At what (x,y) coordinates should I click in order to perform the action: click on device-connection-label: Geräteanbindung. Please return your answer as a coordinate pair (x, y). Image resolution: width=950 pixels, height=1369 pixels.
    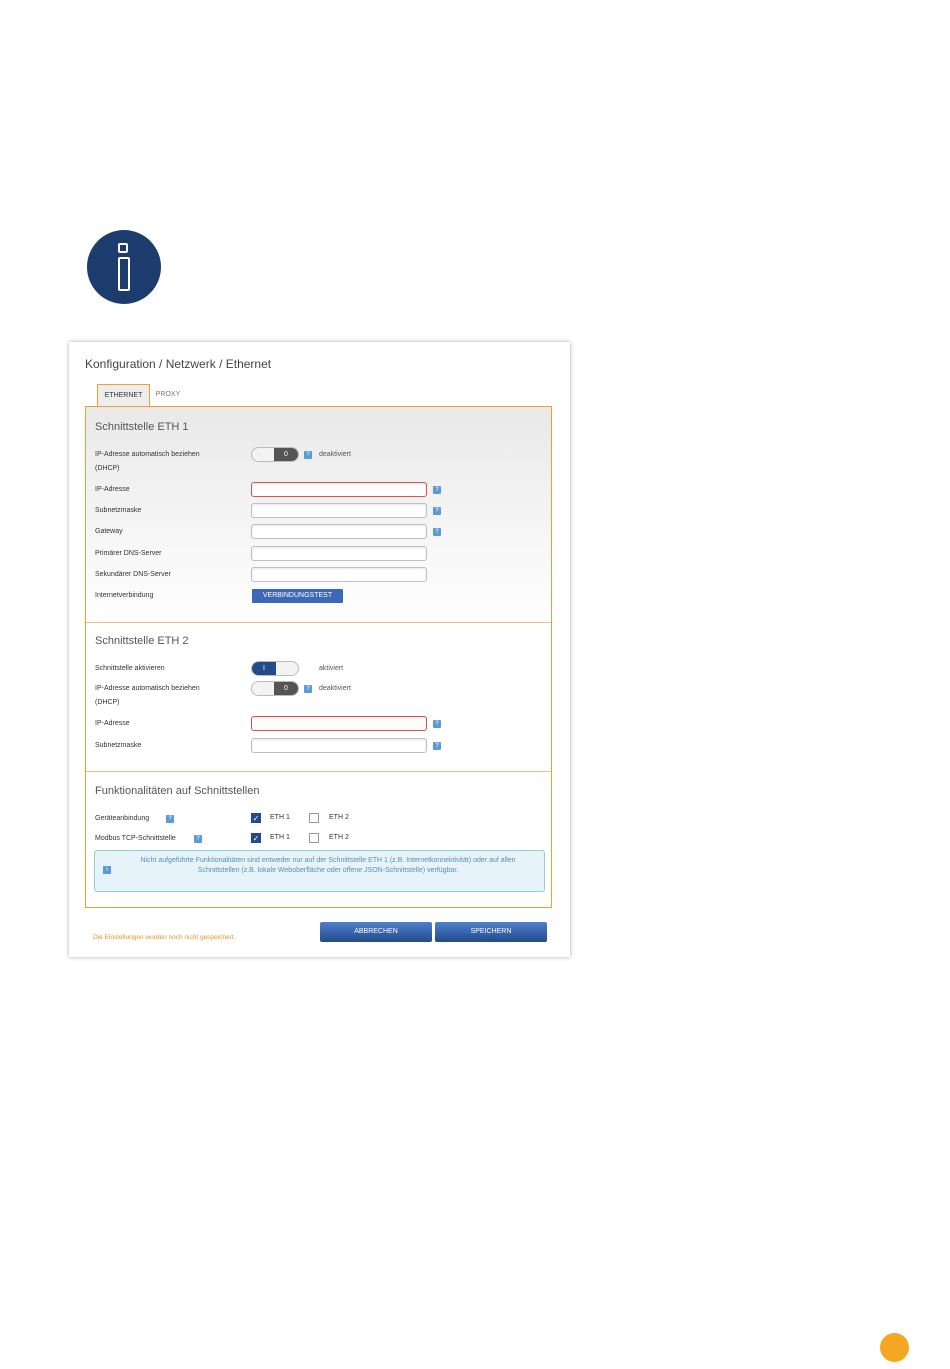
    Looking at the image, I should click on (122, 818).